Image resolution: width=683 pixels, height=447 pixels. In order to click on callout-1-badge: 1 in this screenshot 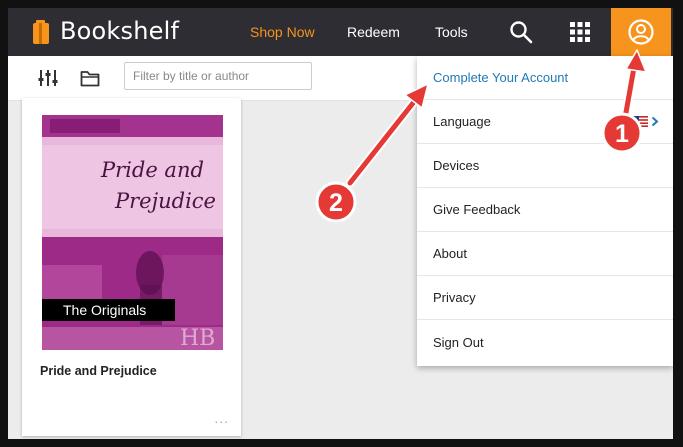, I will do `click(622, 133)`.